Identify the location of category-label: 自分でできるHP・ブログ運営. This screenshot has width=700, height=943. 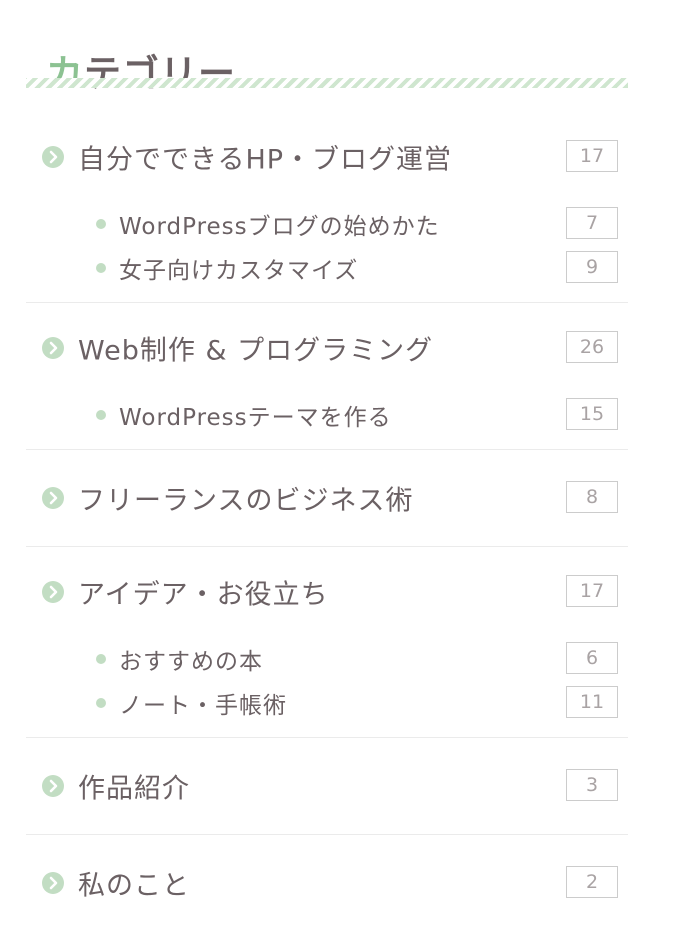
(265, 157).